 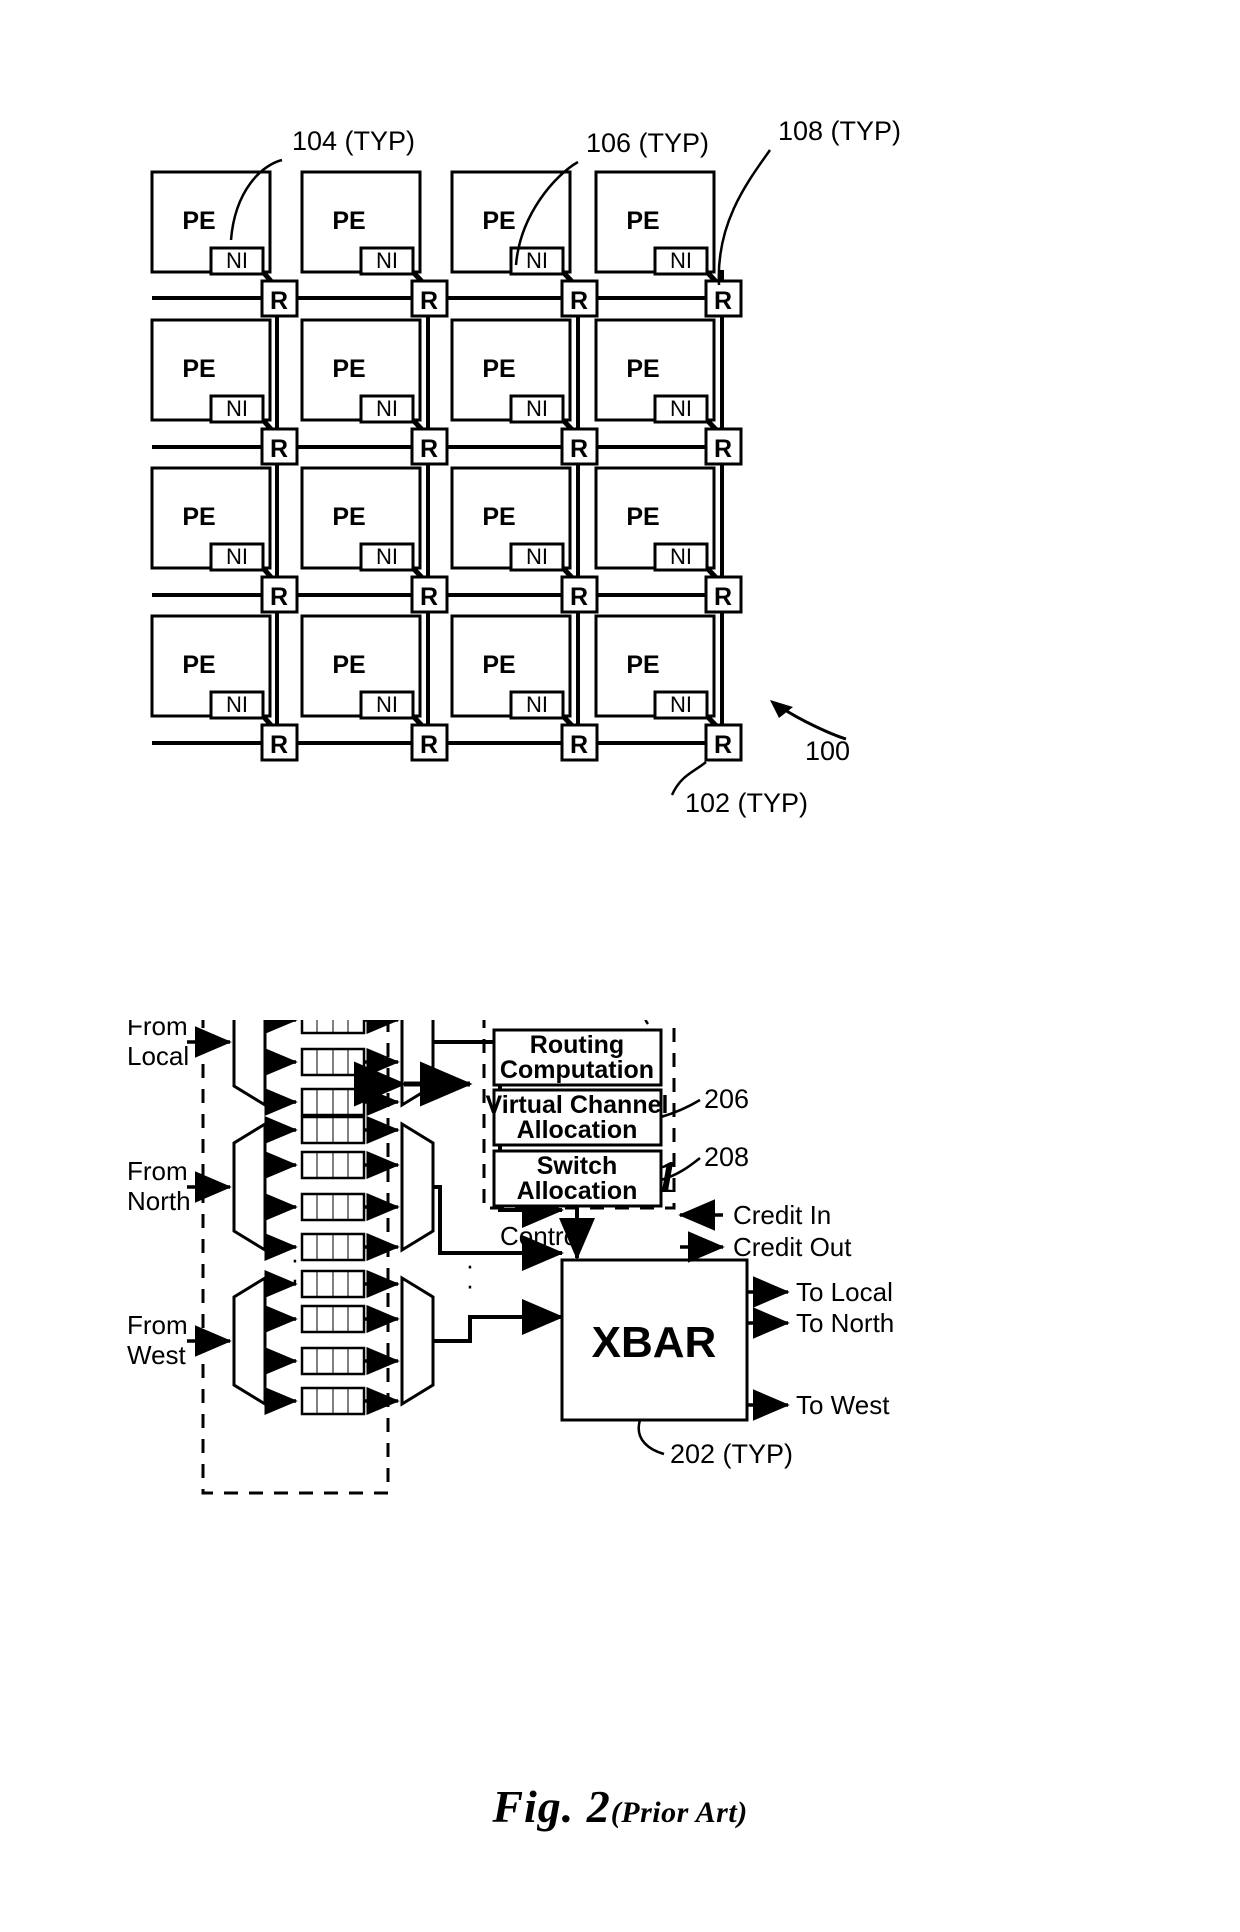 I want to click on input-ports-ellipsis: · ·, so click(x=295, y=1269).